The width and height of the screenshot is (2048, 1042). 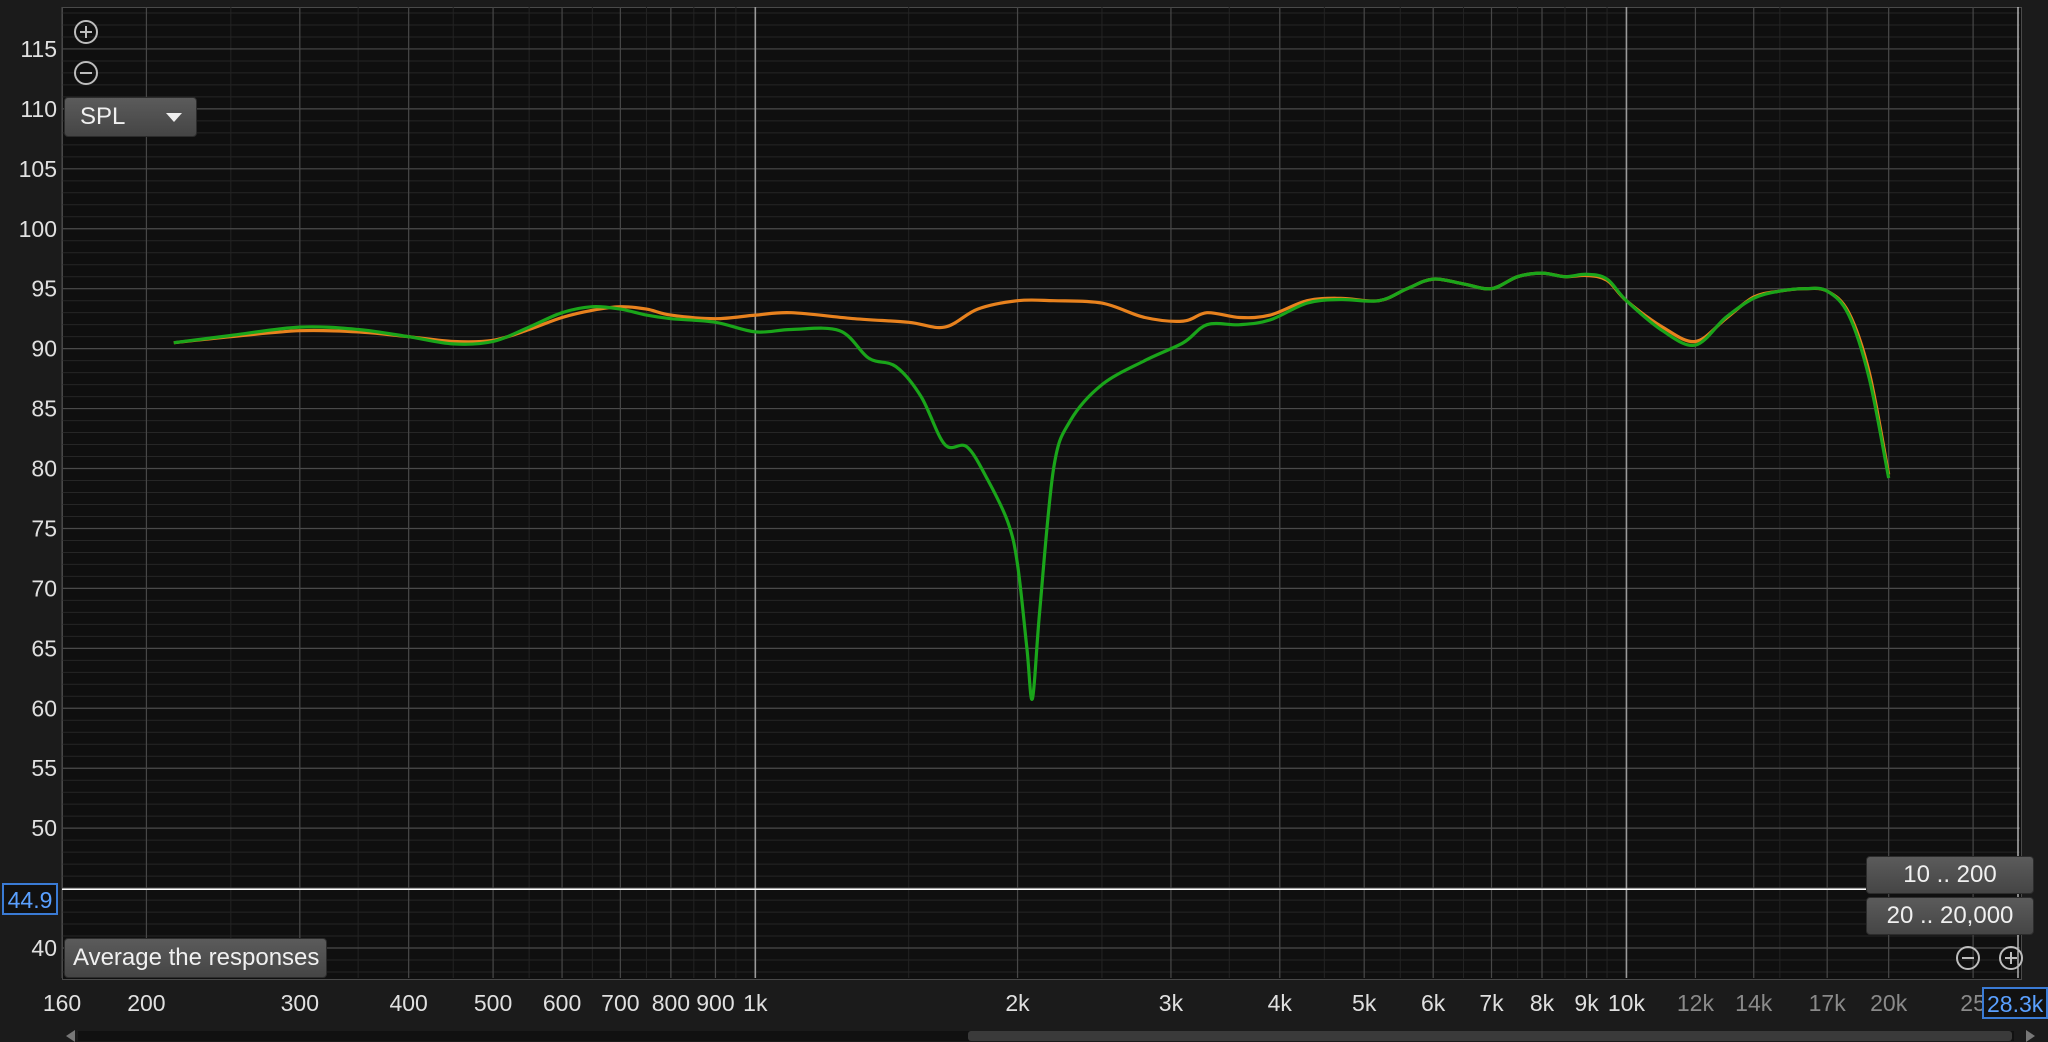 I want to click on range-preset-10-200-button: 10 .. 200, so click(x=1950, y=875).